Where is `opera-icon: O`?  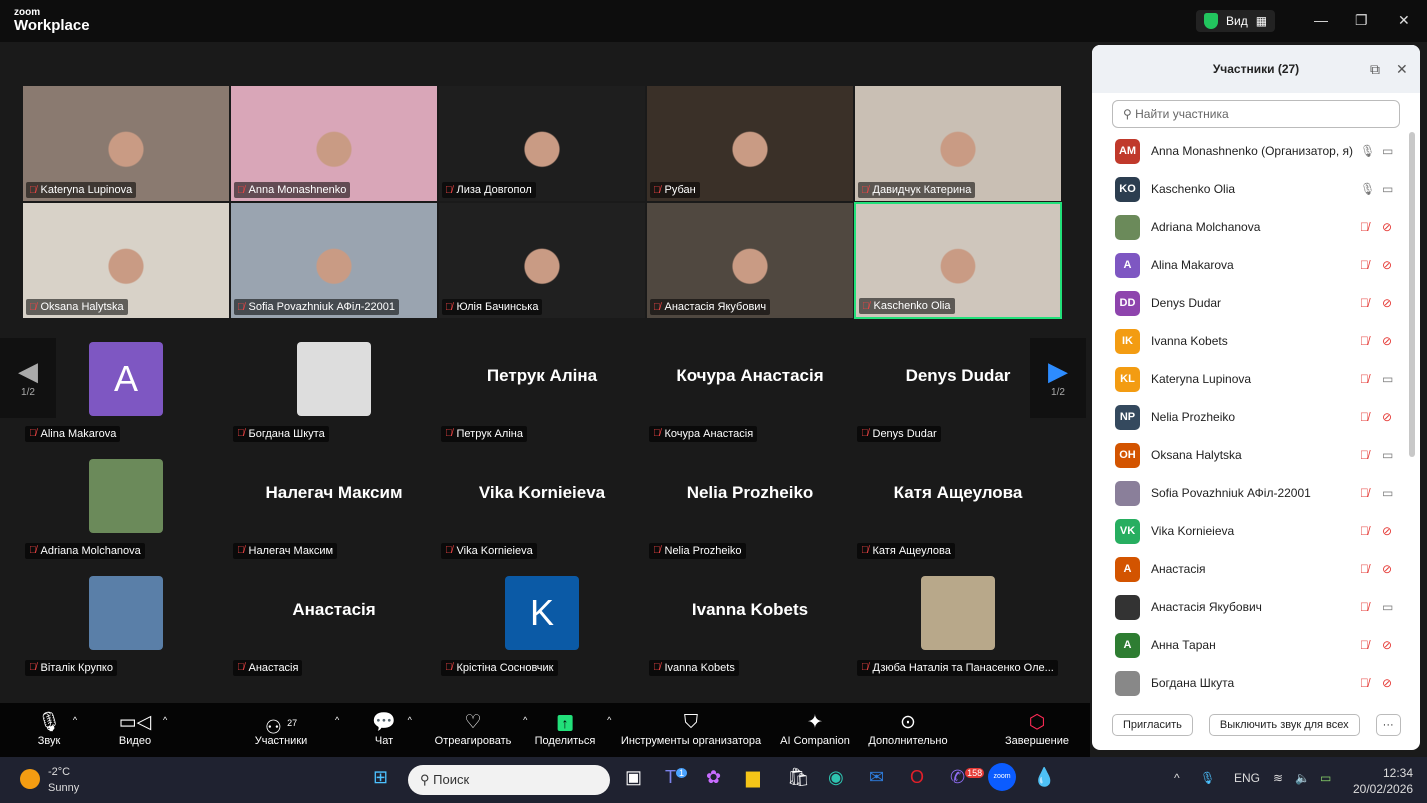
opera-icon: O is located at coordinates (917, 777).